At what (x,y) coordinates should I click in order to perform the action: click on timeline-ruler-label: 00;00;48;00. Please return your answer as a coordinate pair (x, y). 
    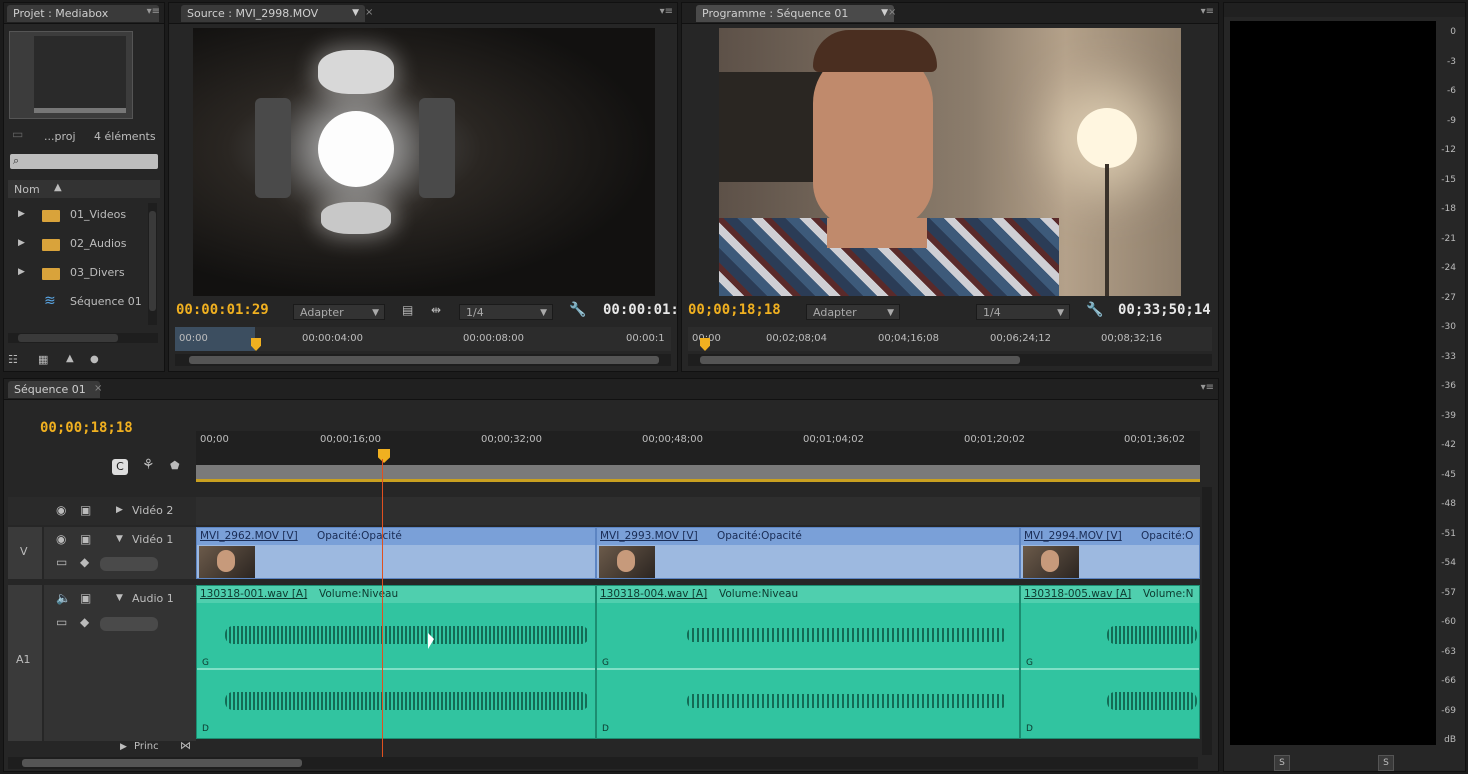
    Looking at the image, I should click on (673, 439).